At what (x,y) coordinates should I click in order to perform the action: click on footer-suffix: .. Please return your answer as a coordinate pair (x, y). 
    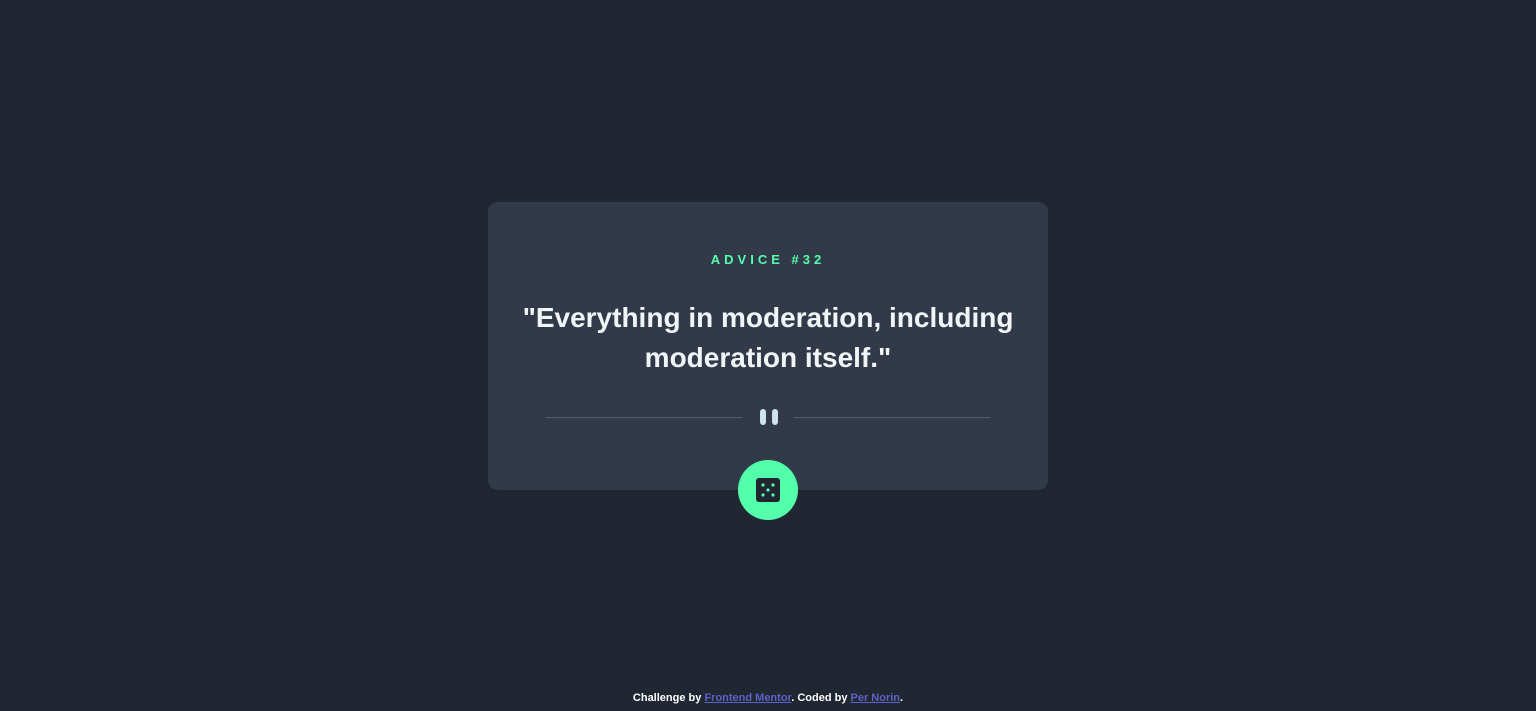
    Looking at the image, I should click on (902, 698).